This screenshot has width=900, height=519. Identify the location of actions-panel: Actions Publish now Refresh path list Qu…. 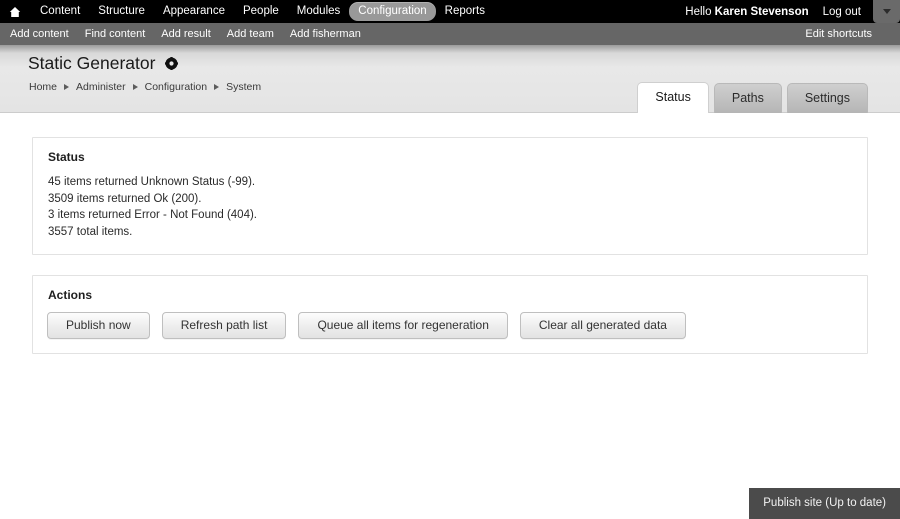
(450, 314).